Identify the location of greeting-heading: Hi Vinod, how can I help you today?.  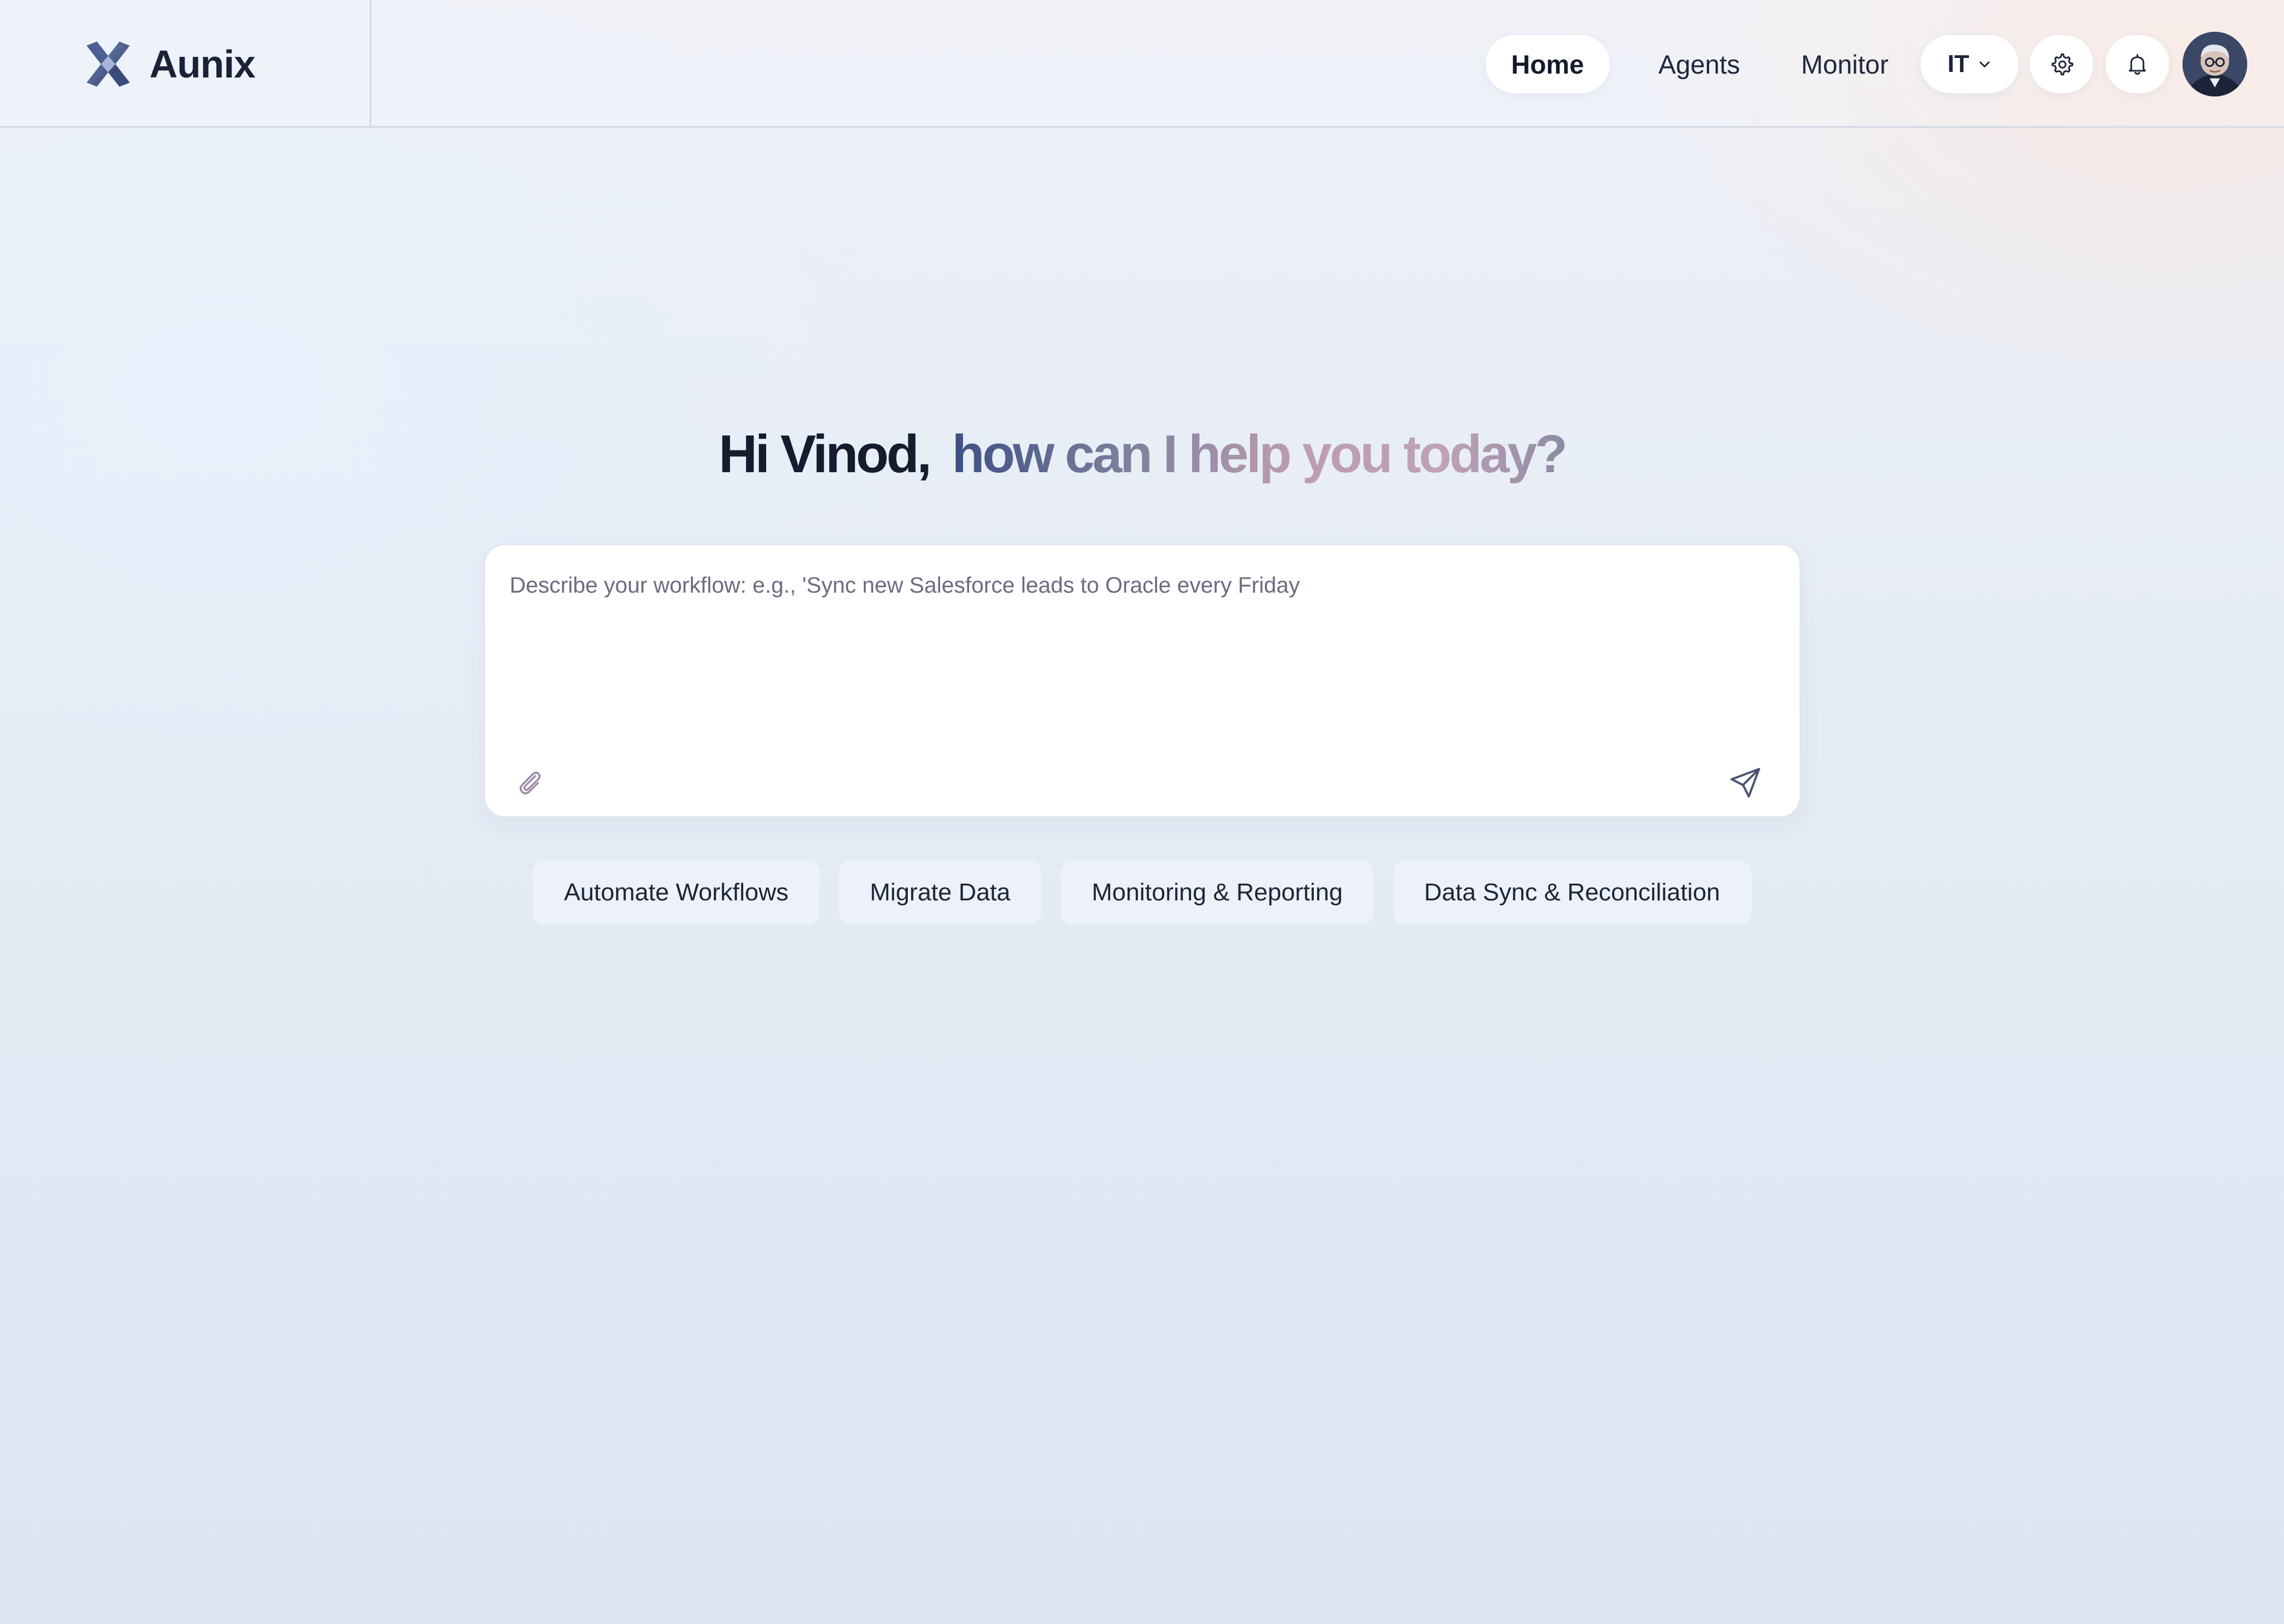
(1142, 454).